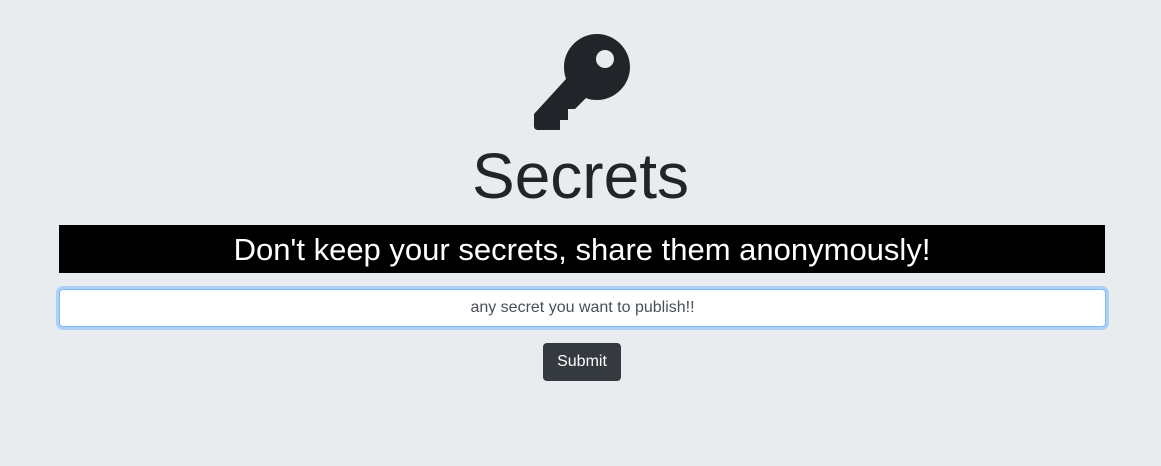 The width and height of the screenshot is (1161, 466). I want to click on submit-button: Submit, so click(582, 362).